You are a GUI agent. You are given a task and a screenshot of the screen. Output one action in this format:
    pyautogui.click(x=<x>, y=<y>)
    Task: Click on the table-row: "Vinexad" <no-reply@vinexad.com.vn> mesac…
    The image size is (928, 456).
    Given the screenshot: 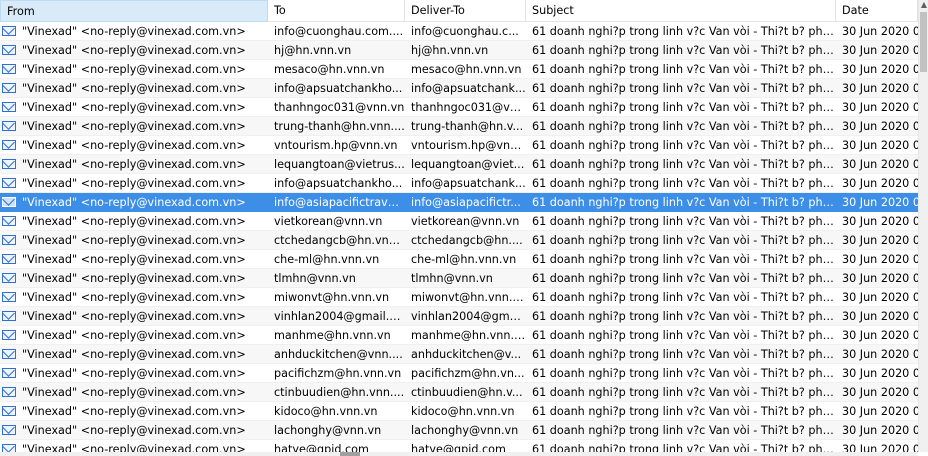 What is the action you would take?
    pyautogui.click(x=459, y=69)
    